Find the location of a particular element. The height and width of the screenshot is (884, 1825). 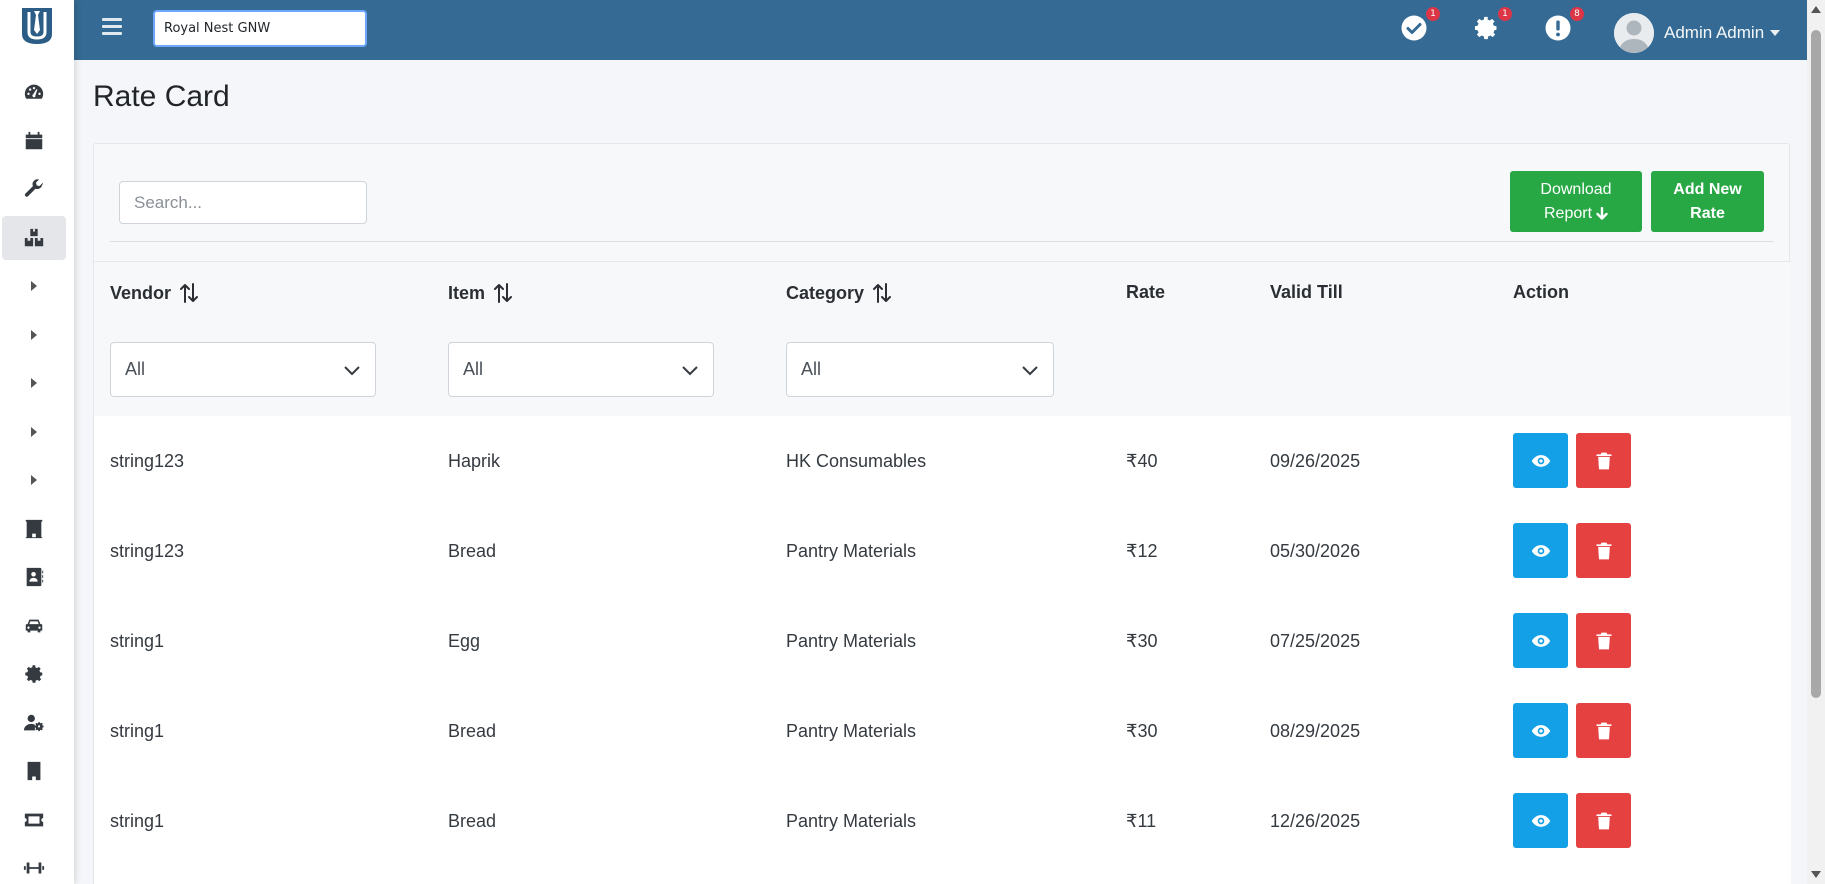

column-header-rate: Rate is located at coordinates (1145, 292).